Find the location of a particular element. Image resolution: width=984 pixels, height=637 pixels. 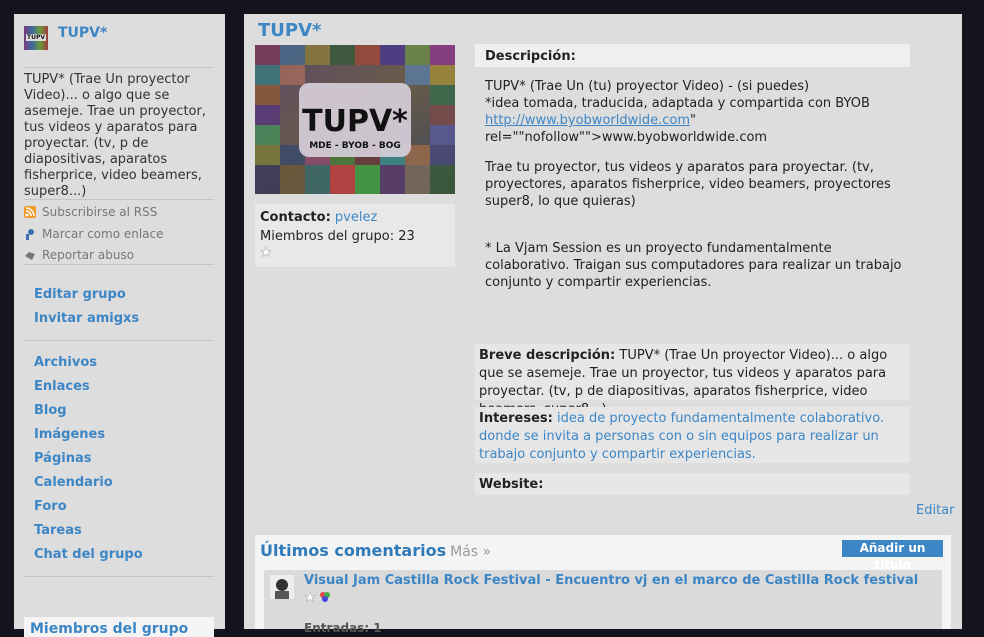

subscribe-rss-link: Subscribirse al RSS is located at coordinates (90, 212).